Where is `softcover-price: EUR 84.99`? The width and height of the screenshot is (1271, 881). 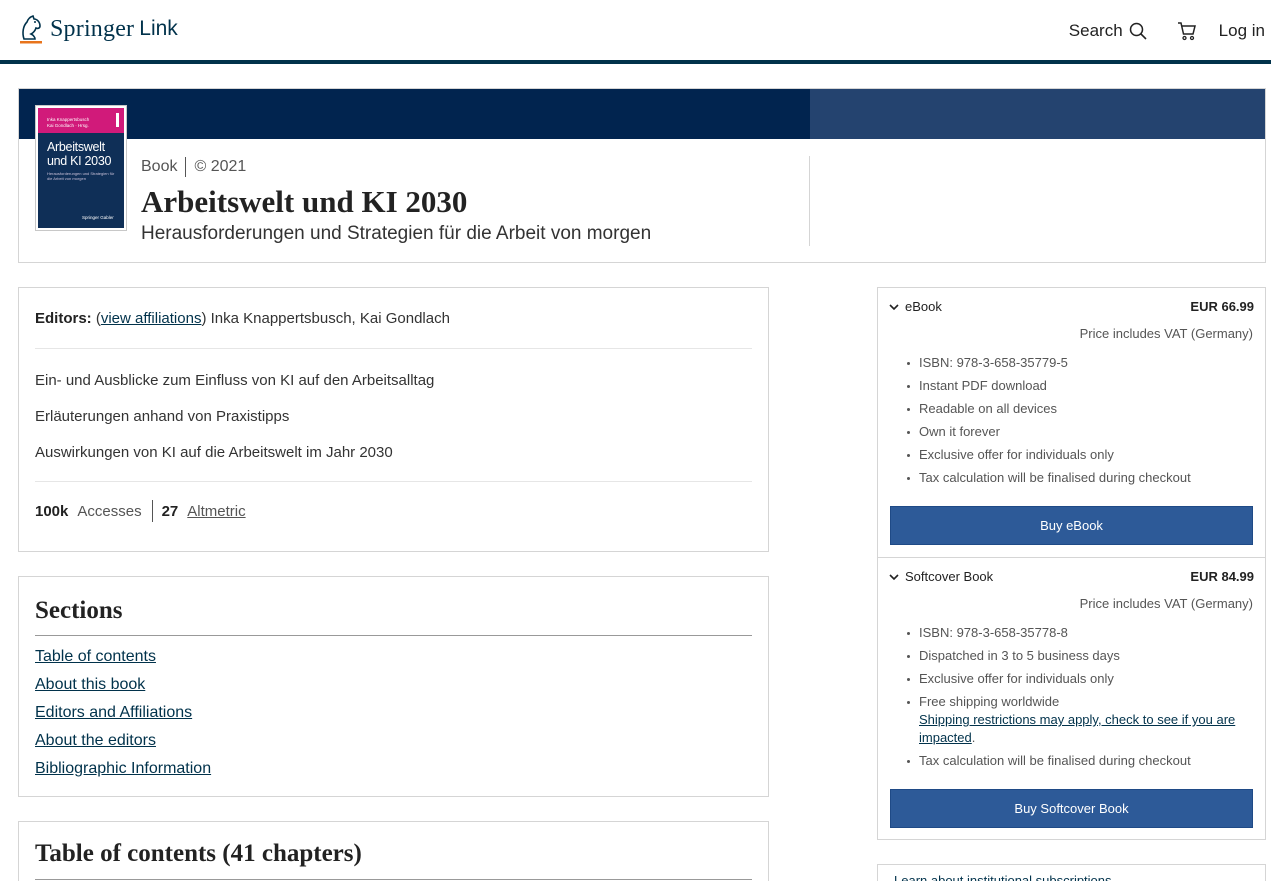 softcover-price: EUR 84.99 is located at coordinates (1222, 576).